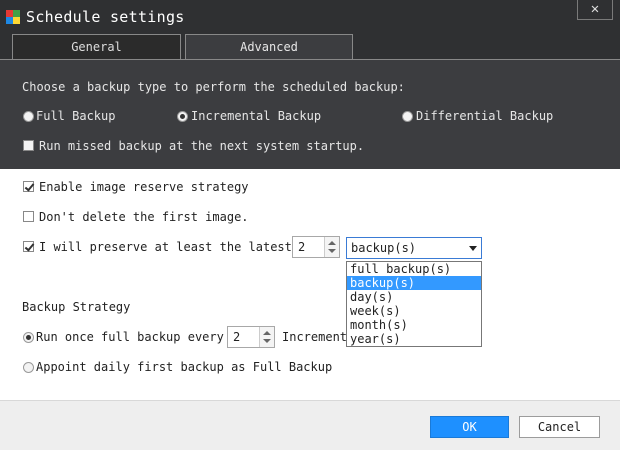 This screenshot has height=450, width=620. What do you see at coordinates (384, 248) in the screenshot?
I see `preserve-unit-value: backup(s)` at bounding box center [384, 248].